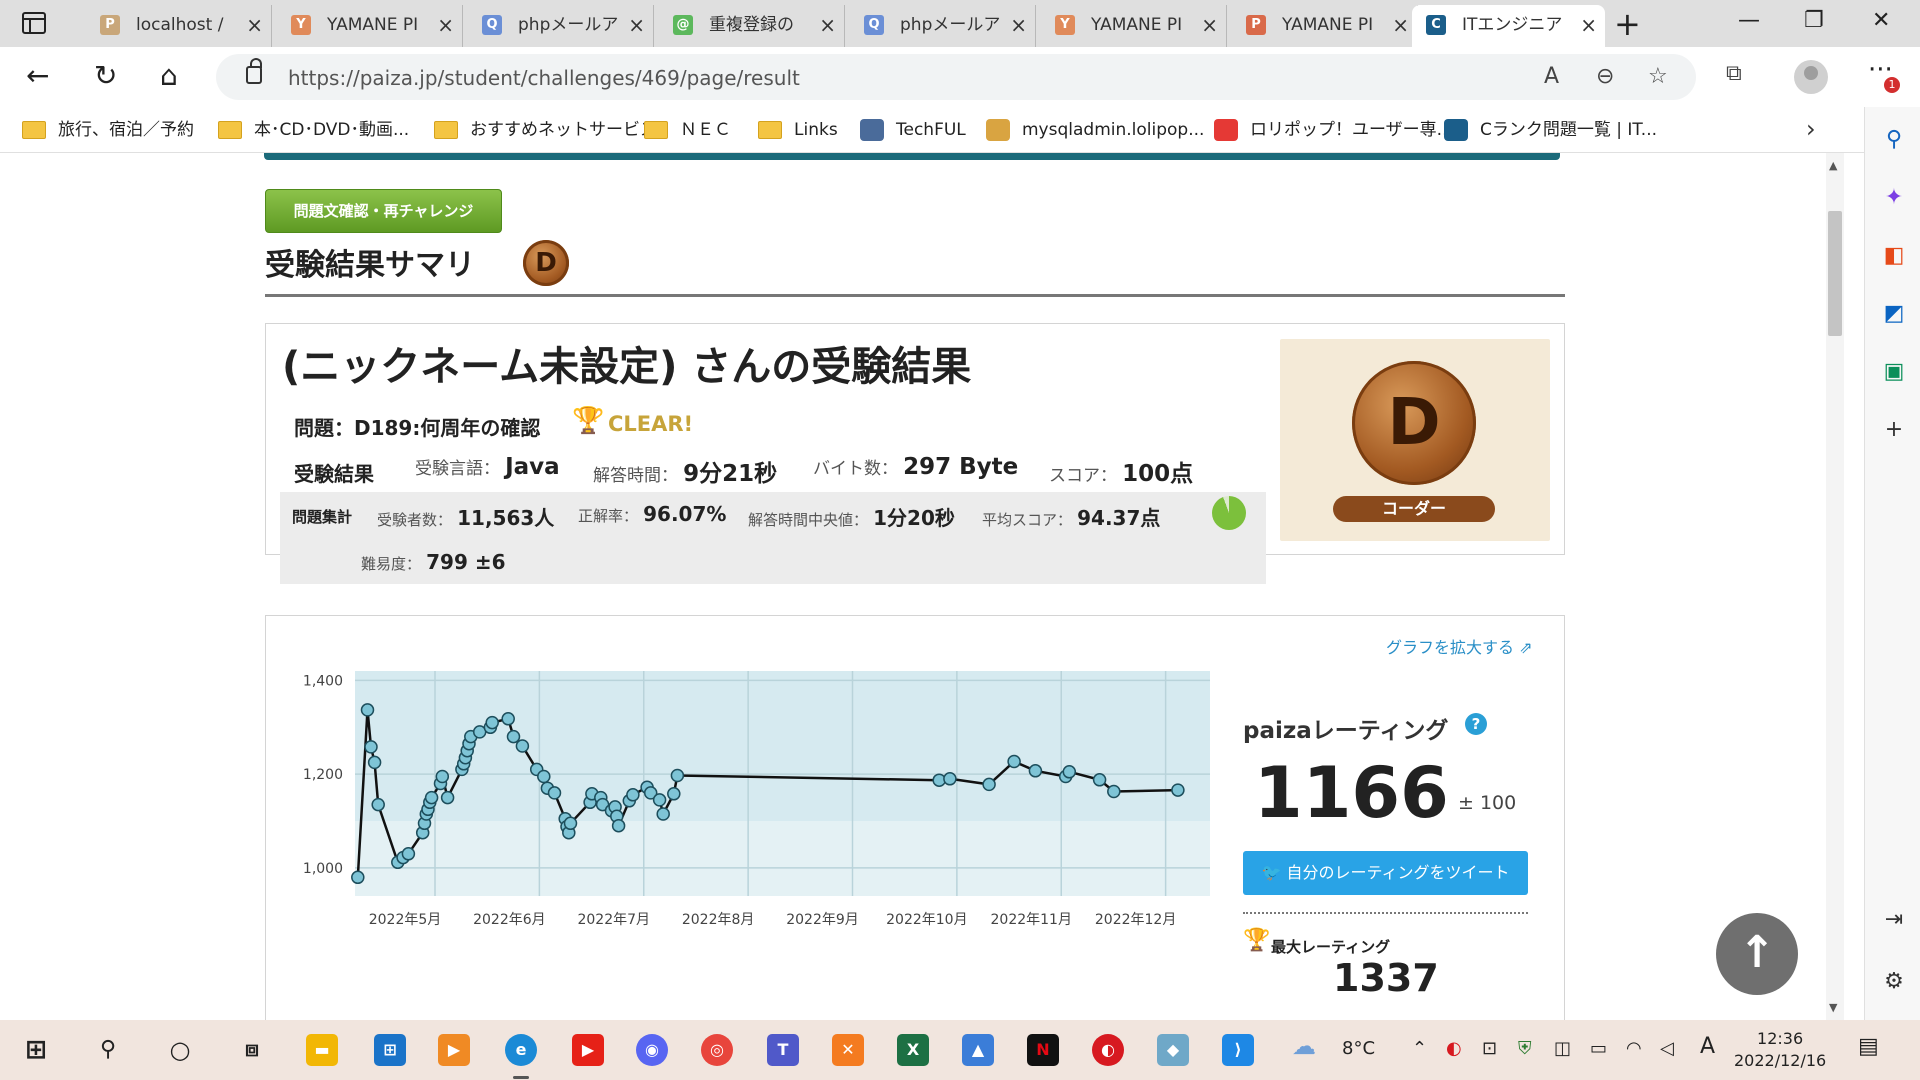 The image size is (1920, 1080). Describe the element at coordinates (1868, 1046) in the screenshot. I see `notification-center-icon: ▤` at that location.